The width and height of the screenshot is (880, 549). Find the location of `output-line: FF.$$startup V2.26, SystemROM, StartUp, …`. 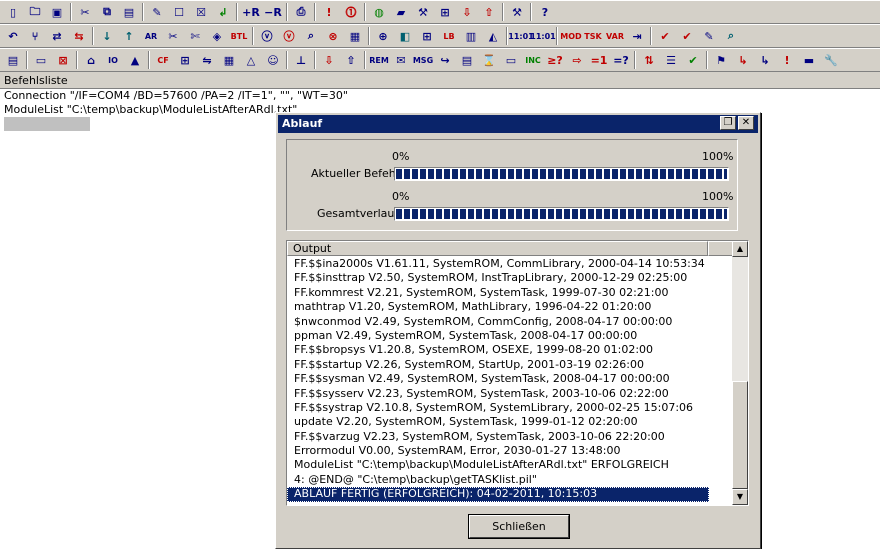

output-line: FF.$$startup V2.26, SystemROM, StartUp, … is located at coordinates (510, 365).